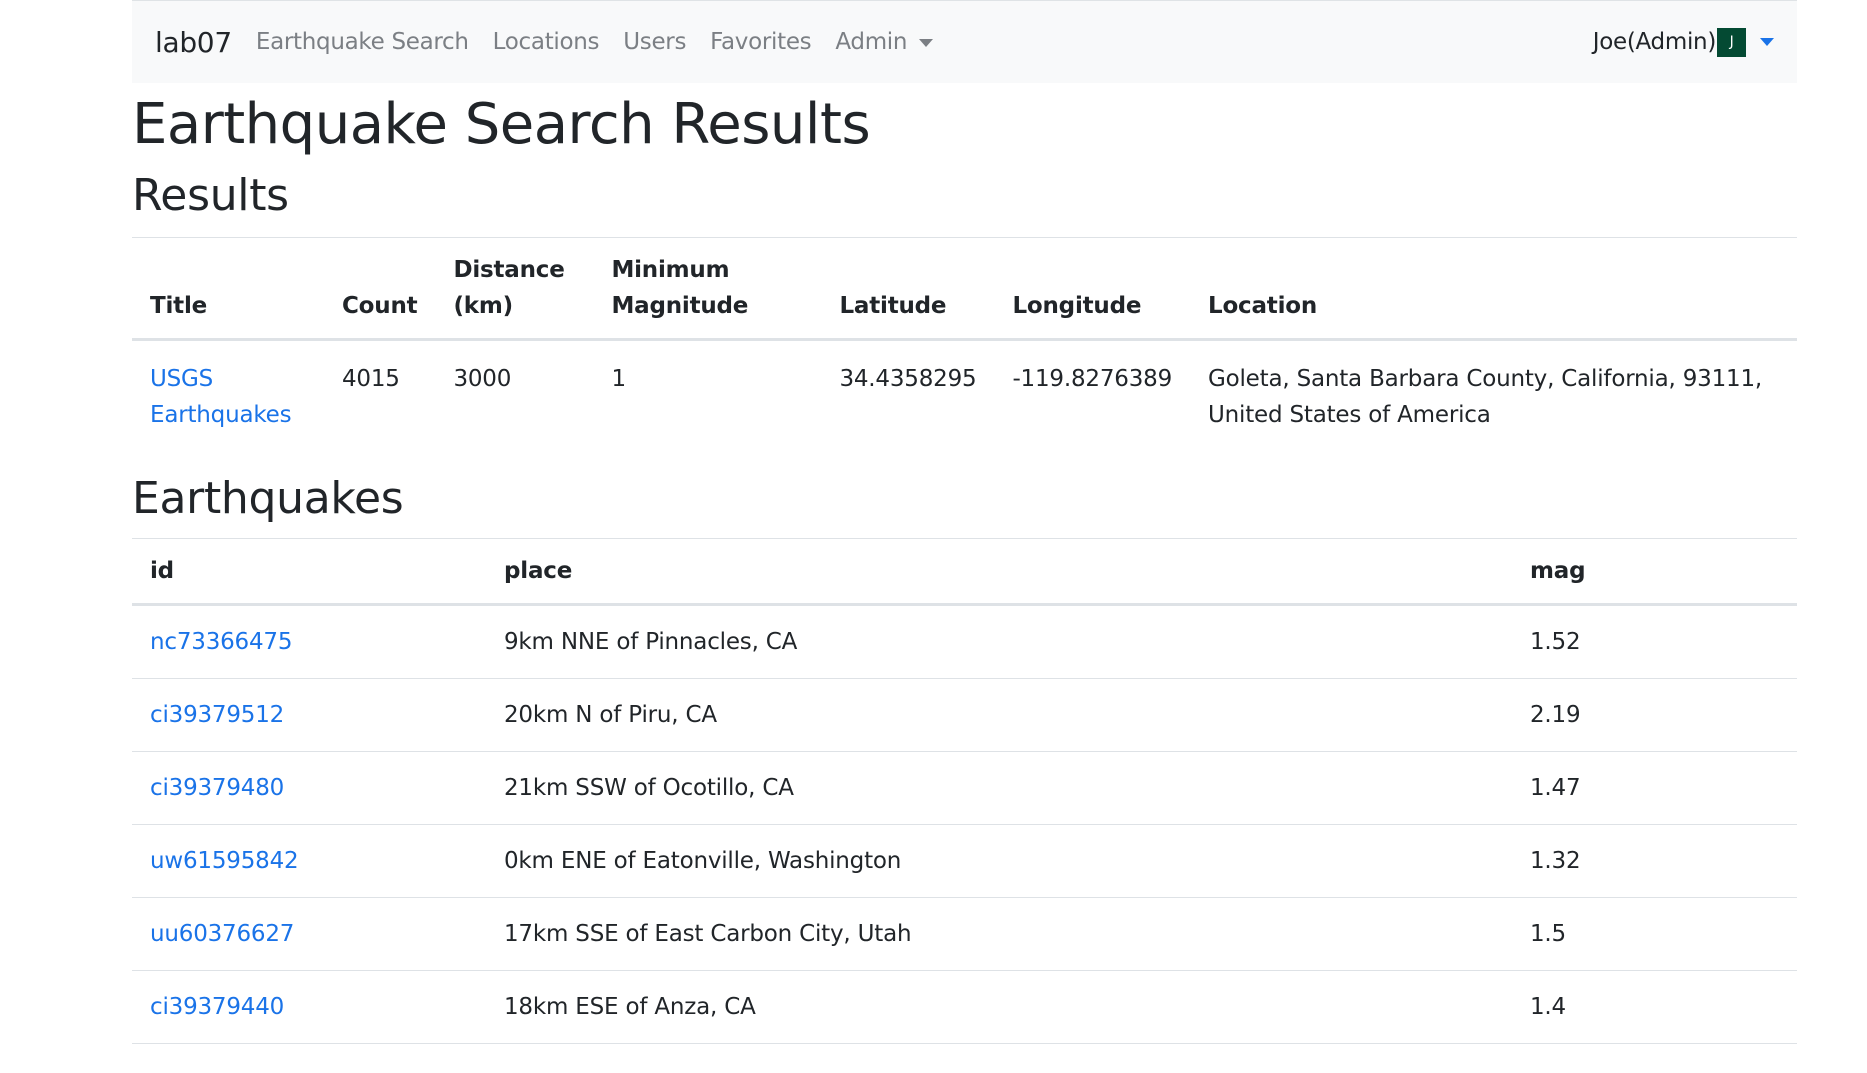  I want to click on table-row: ci39379480 21km SSW of Ocotillo, CA 1.47, so click(964, 787).